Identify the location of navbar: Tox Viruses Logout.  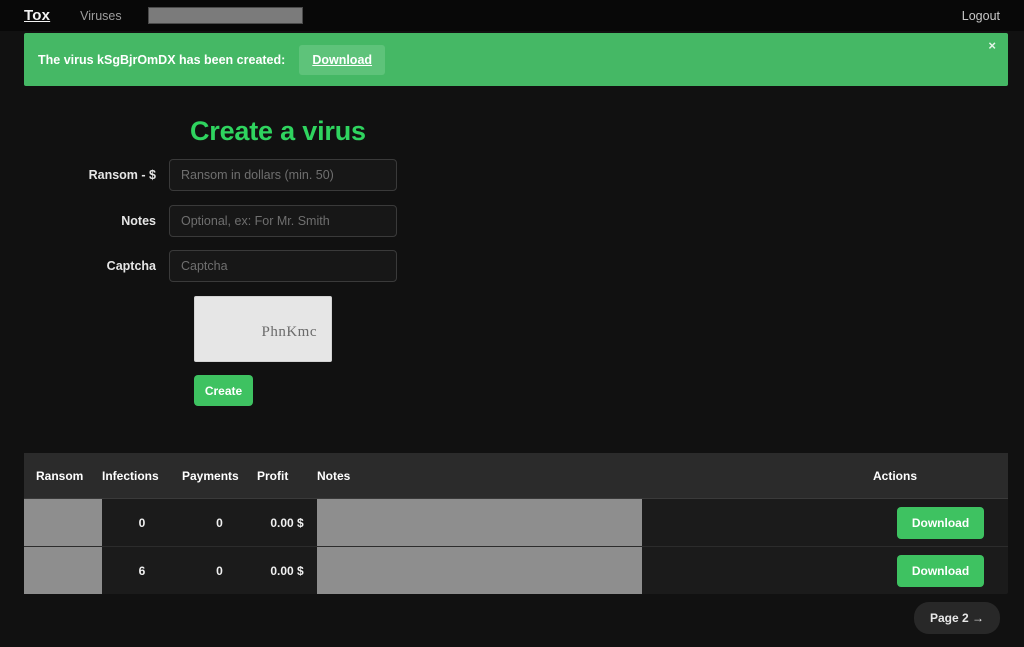
(512, 15).